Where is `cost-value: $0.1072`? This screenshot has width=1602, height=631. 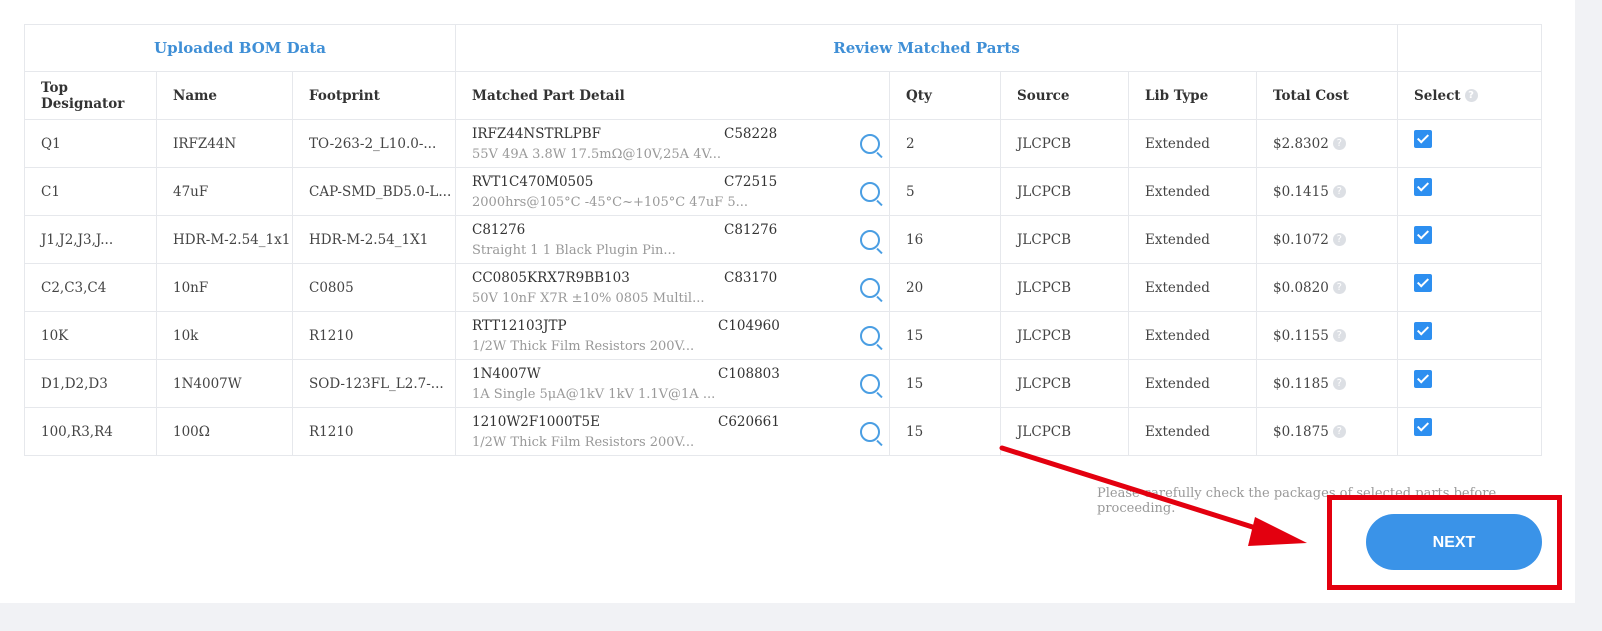 cost-value: $0.1072 is located at coordinates (1301, 239).